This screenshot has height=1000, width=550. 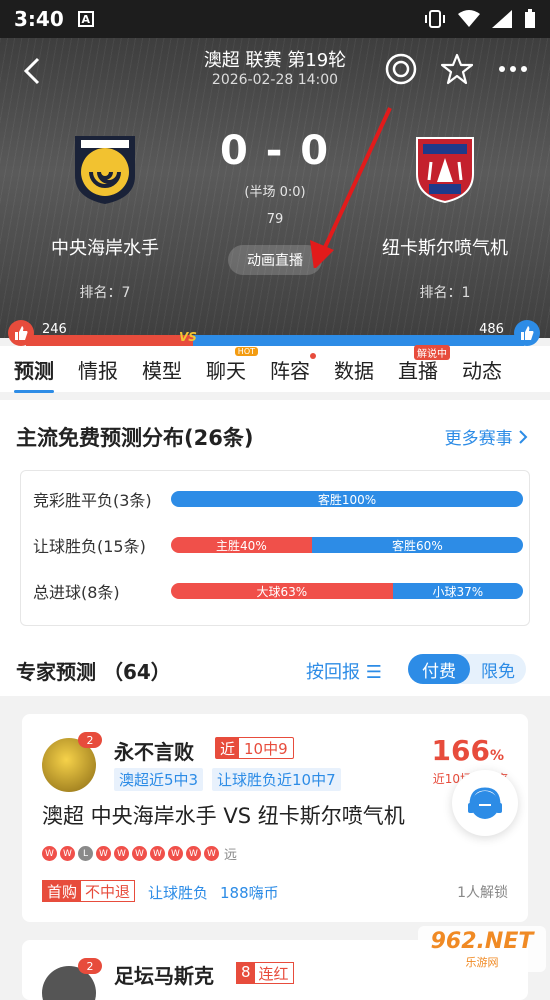 I want to click on paid-toggle: 付费, so click(x=439, y=669).